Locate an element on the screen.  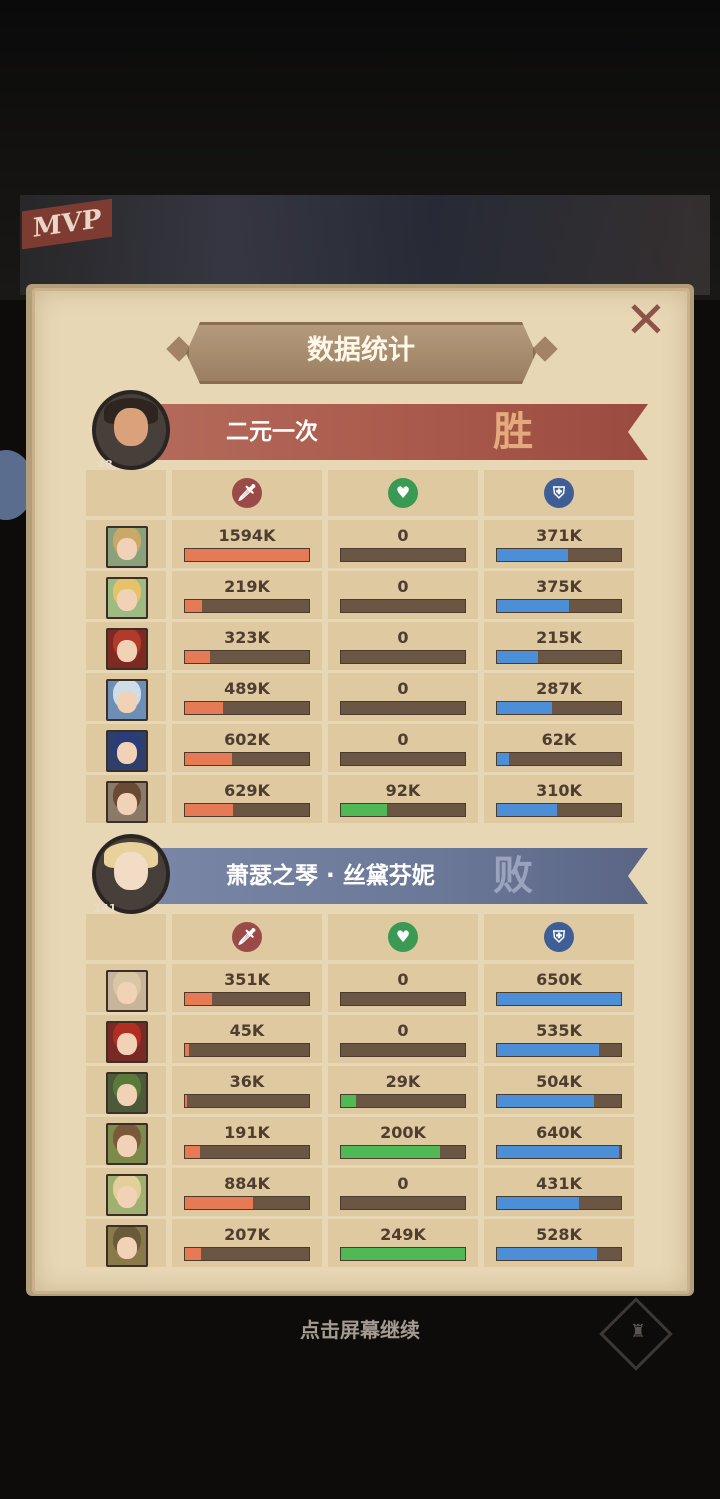
damage-value: 489K is located at coordinates (247, 688).